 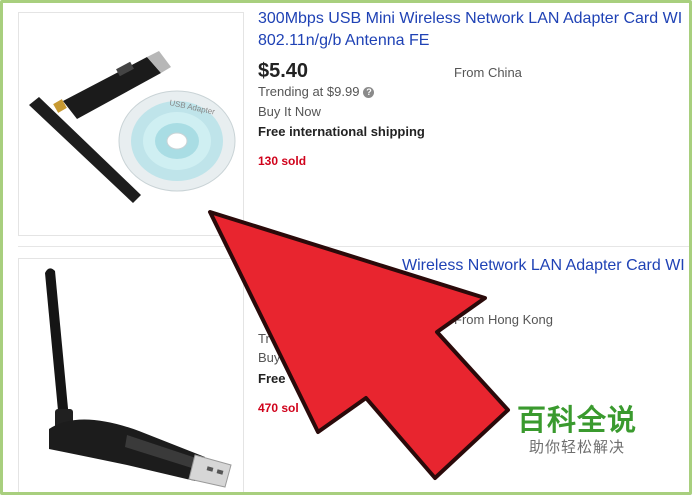 What do you see at coordinates (576, 447) in the screenshot?
I see `watermark-subtitle: 助你轻松解决` at bounding box center [576, 447].